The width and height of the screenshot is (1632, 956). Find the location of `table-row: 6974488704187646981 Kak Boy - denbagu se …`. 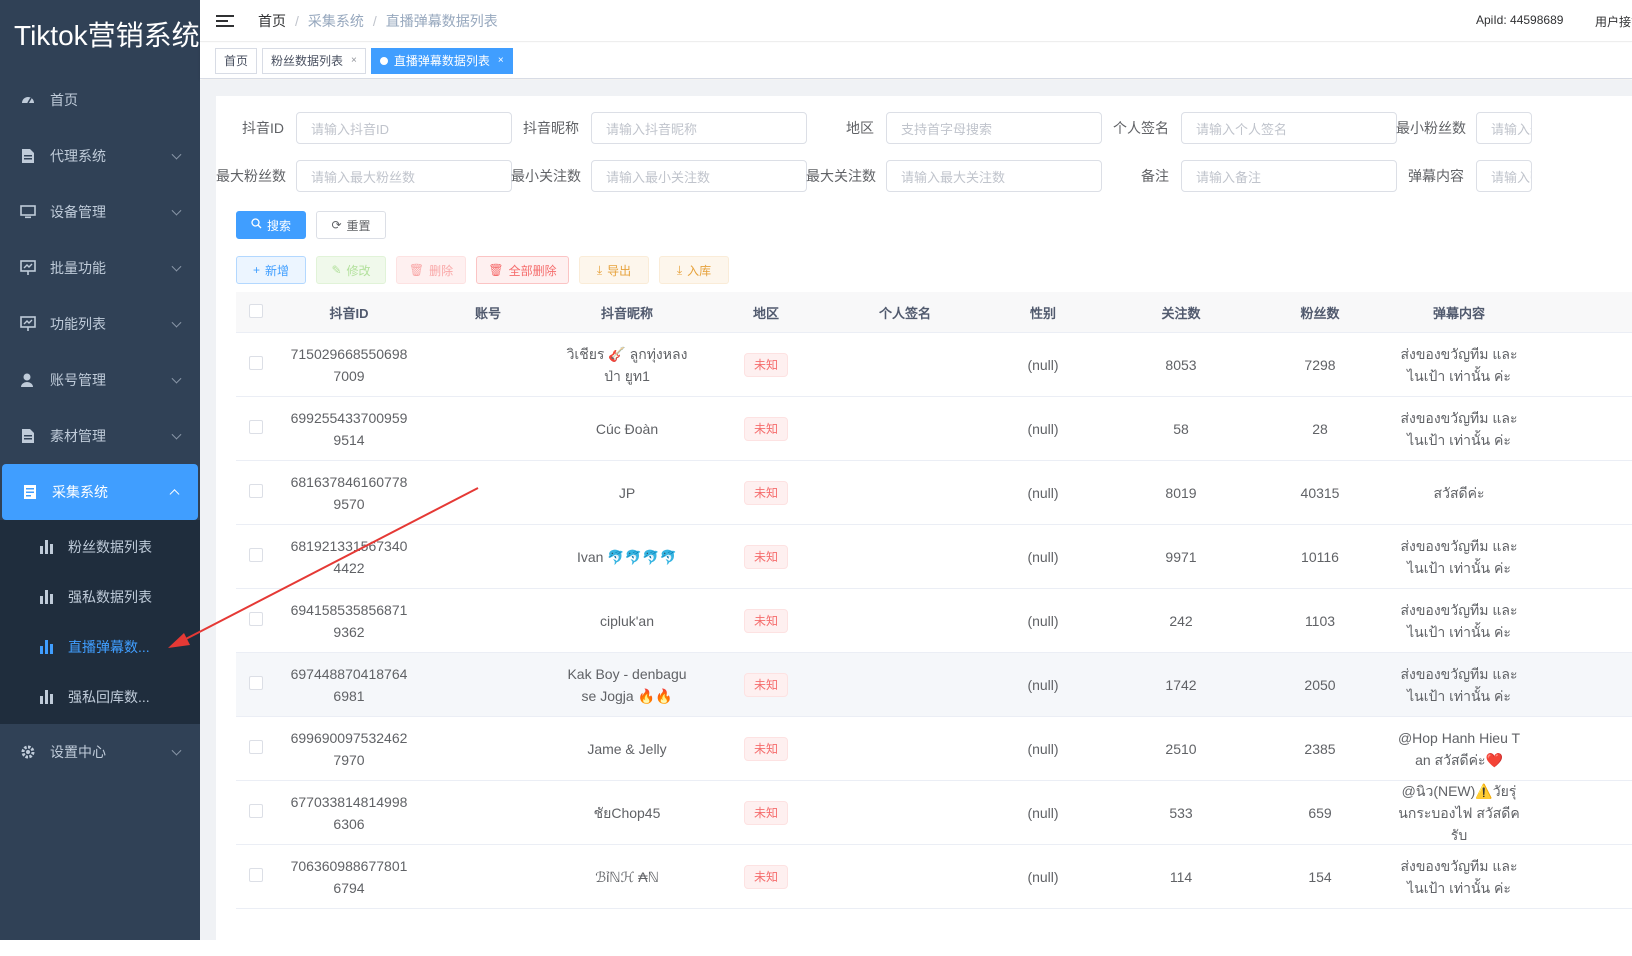

table-row: 6974488704187646981 Kak Boy - denbagu se … is located at coordinates (934, 685).